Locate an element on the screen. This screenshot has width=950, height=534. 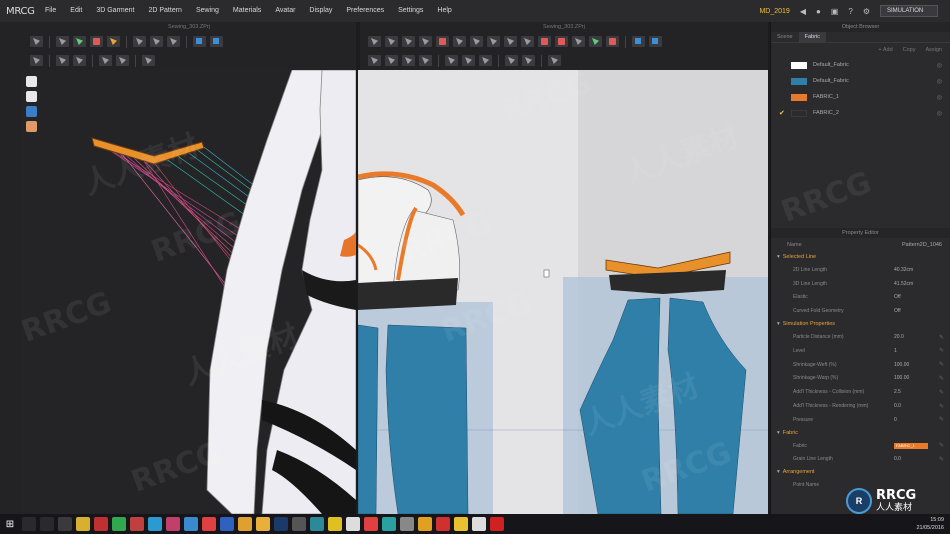
help-icon: ? is located at coordinates (850, 11).